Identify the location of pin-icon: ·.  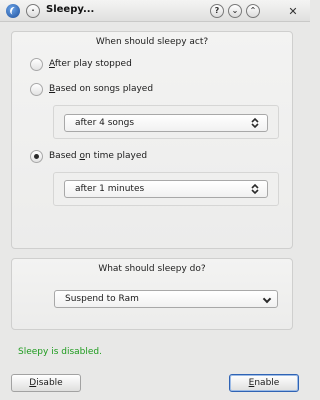
(33, 11).